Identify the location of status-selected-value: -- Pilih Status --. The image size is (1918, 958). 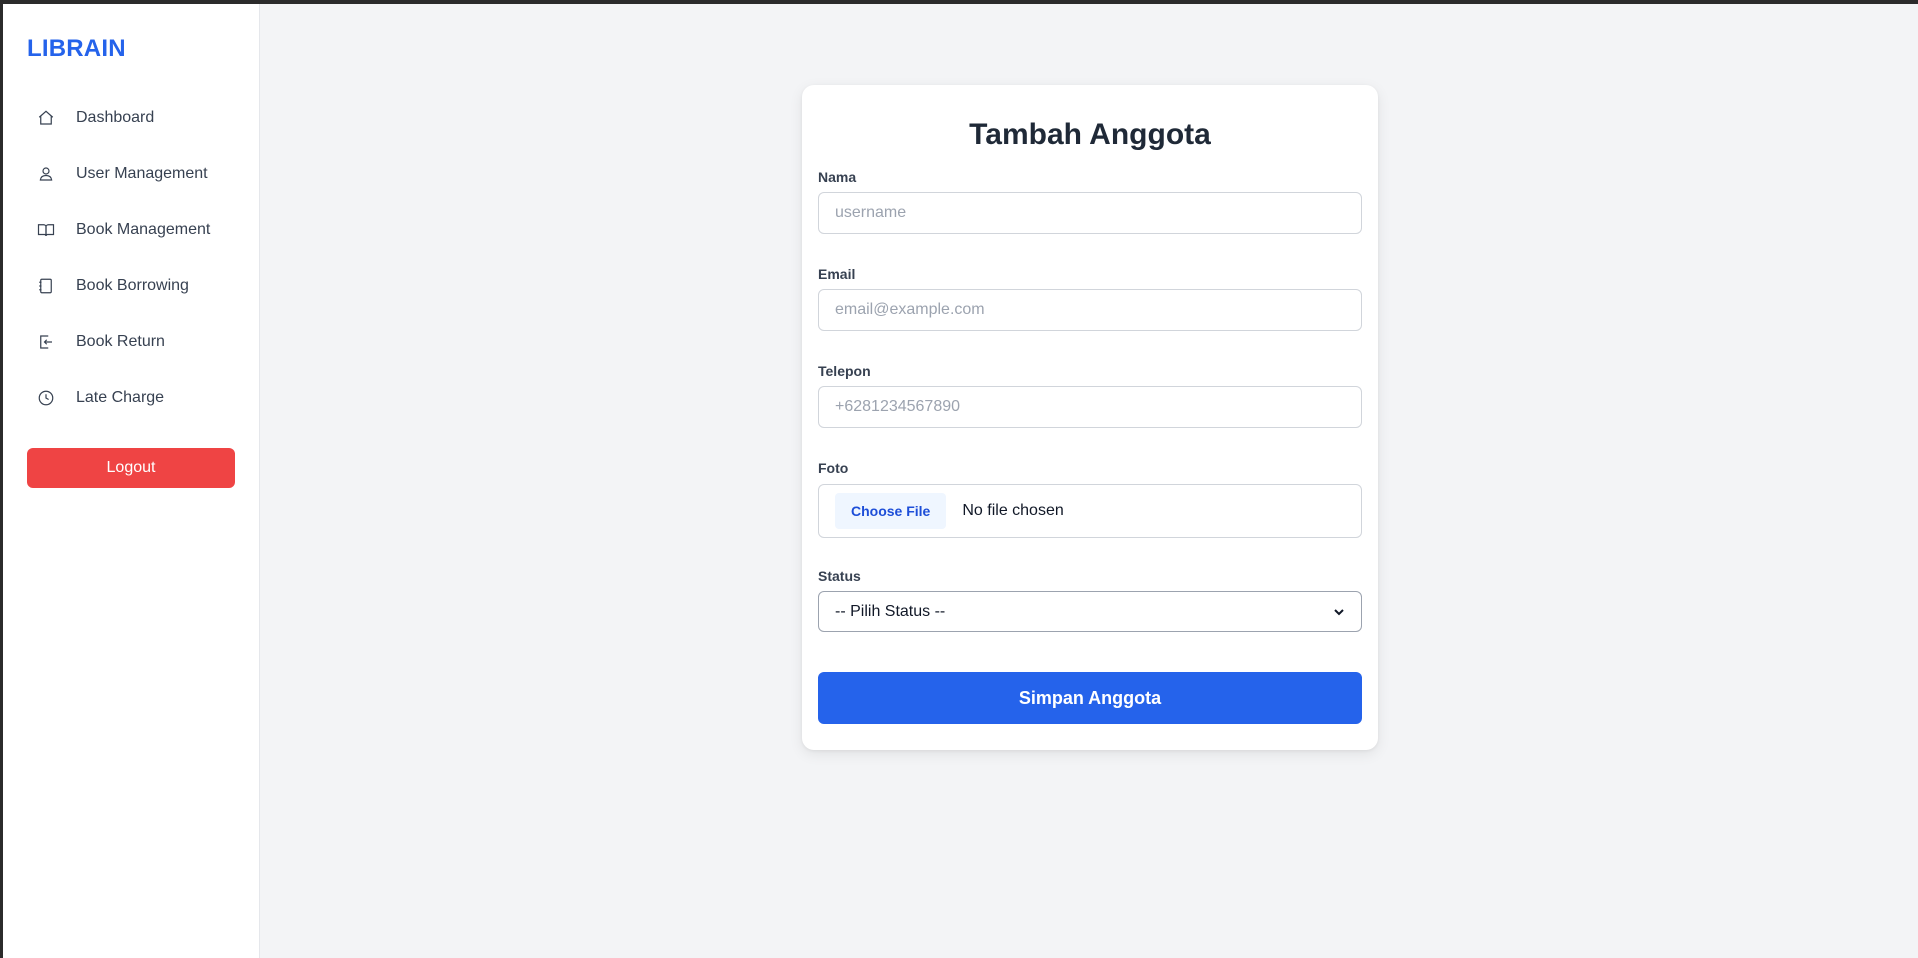
(890, 611).